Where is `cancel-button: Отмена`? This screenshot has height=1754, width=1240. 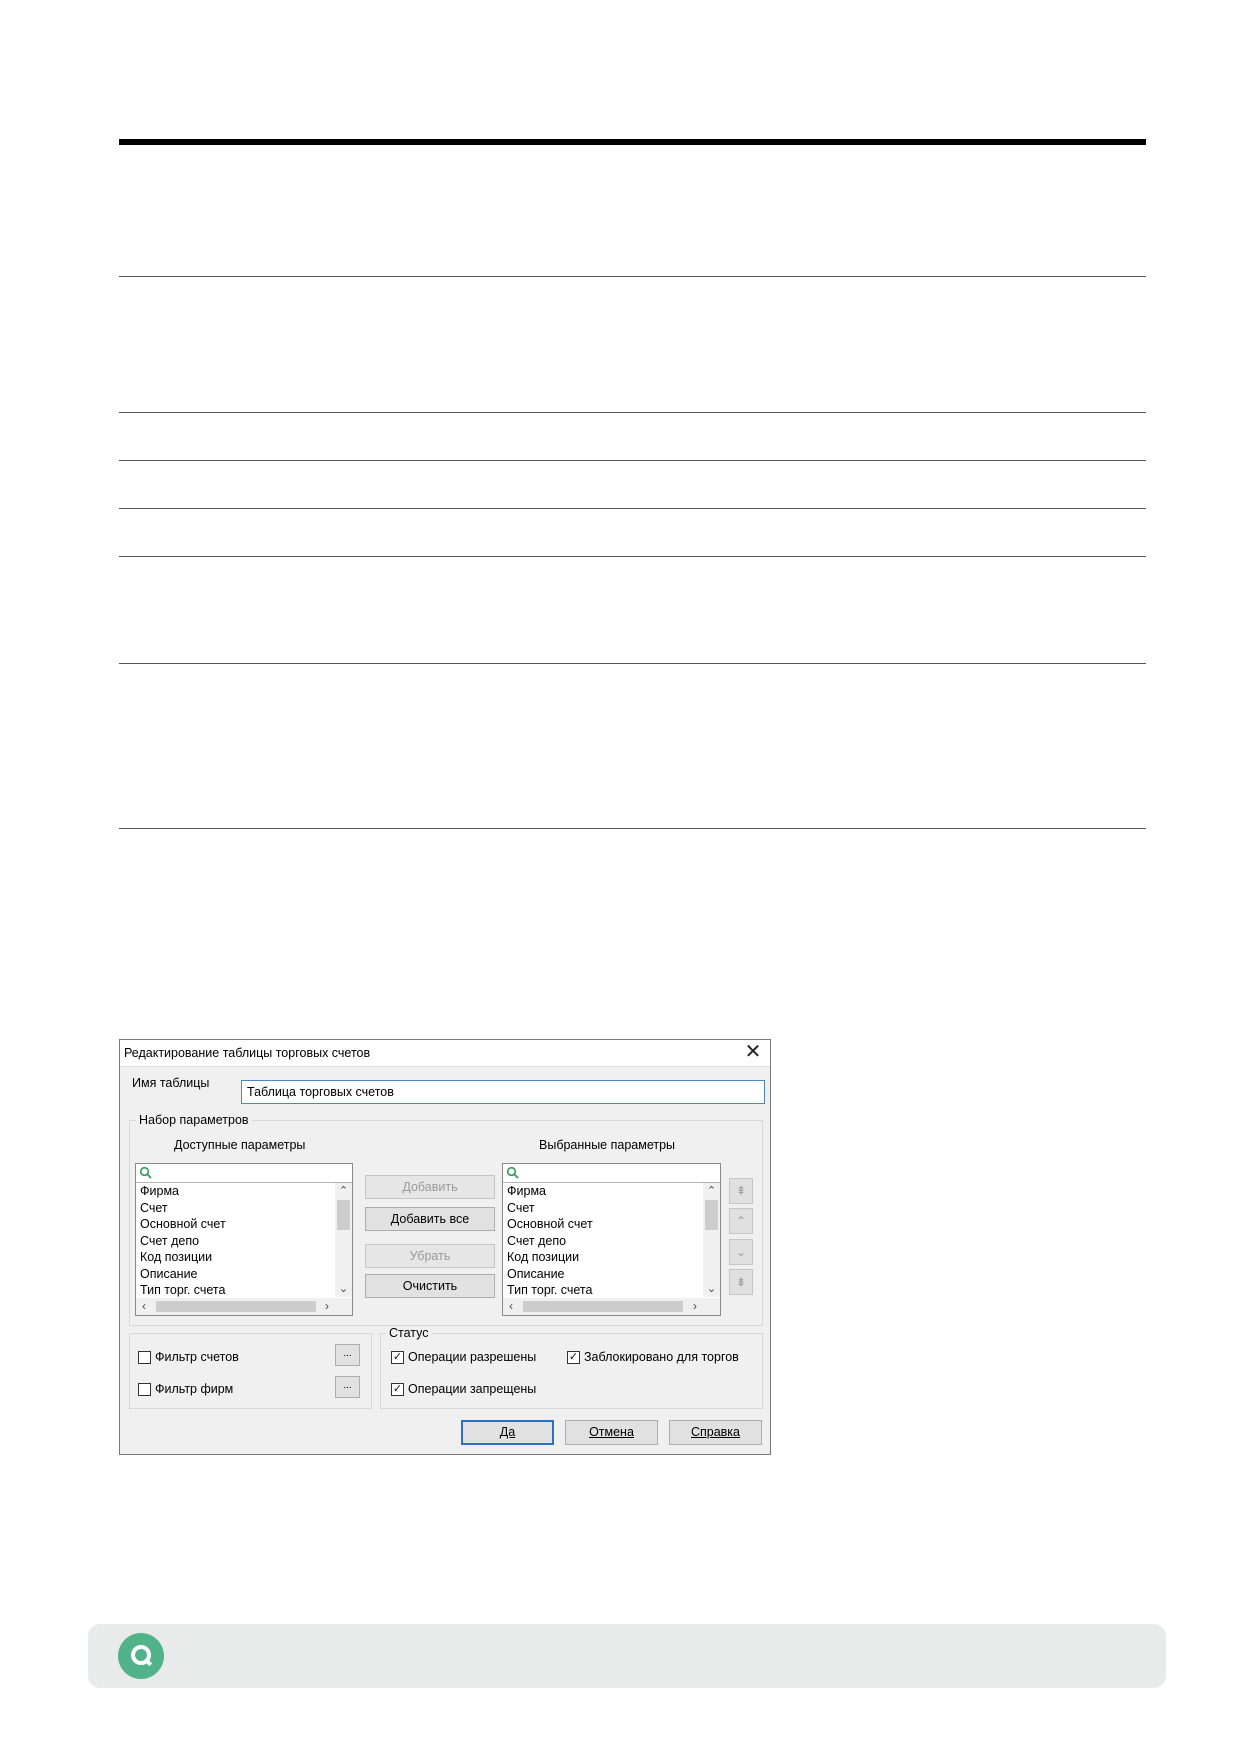
cancel-button: Отмена is located at coordinates (611, 1432).